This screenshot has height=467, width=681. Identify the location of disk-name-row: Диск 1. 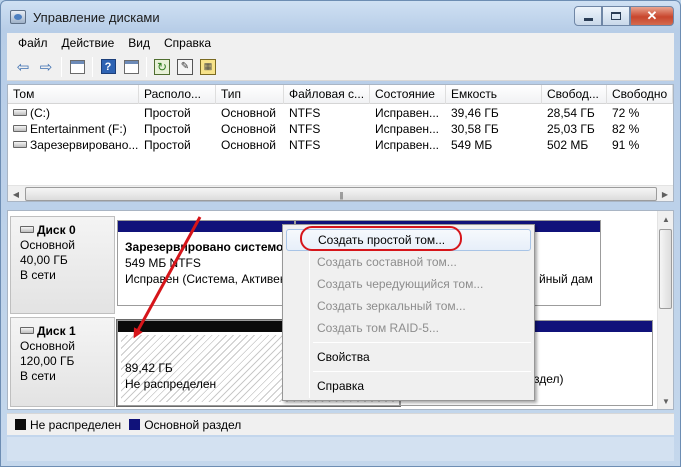
(67, 331).